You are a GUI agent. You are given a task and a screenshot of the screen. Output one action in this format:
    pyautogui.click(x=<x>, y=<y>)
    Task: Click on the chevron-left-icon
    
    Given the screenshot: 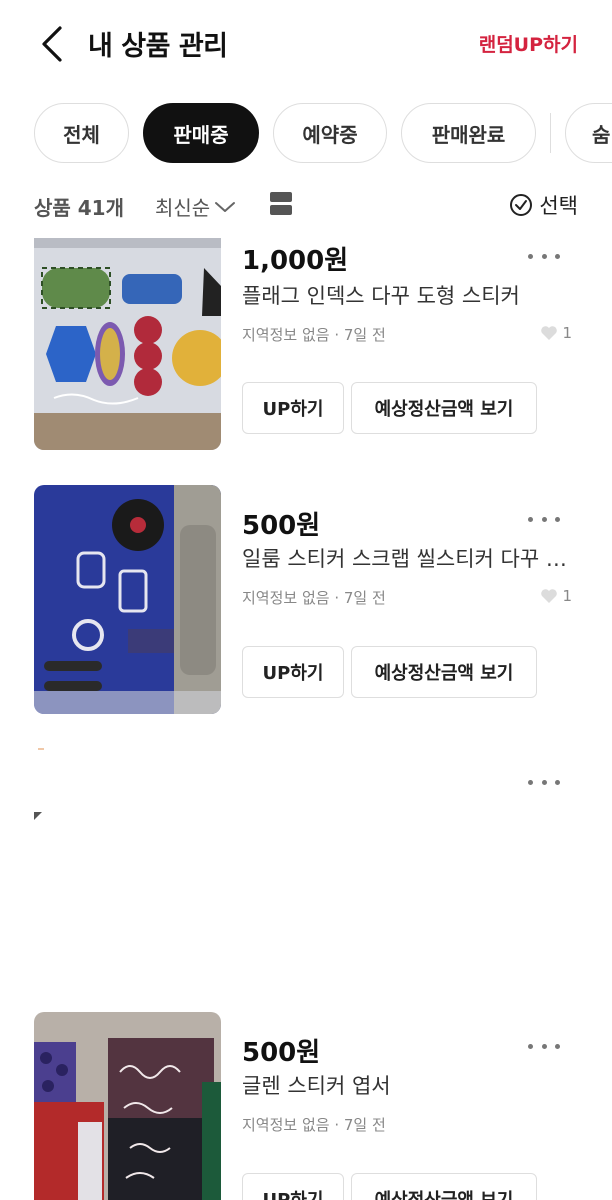 What is the action you would take?
    pyautogui.click(x=52, y=44)
    